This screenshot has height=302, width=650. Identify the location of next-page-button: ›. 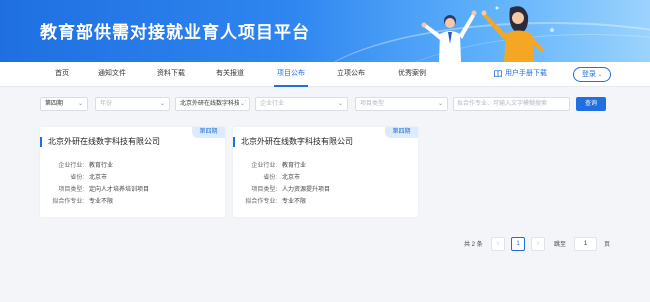
(538, 244).